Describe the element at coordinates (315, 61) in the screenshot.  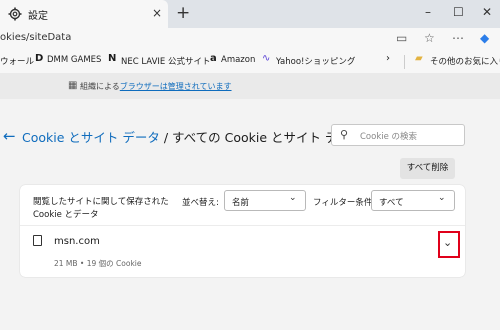
I see `bookmark-item: Yahoo!ショッピング` at that location.